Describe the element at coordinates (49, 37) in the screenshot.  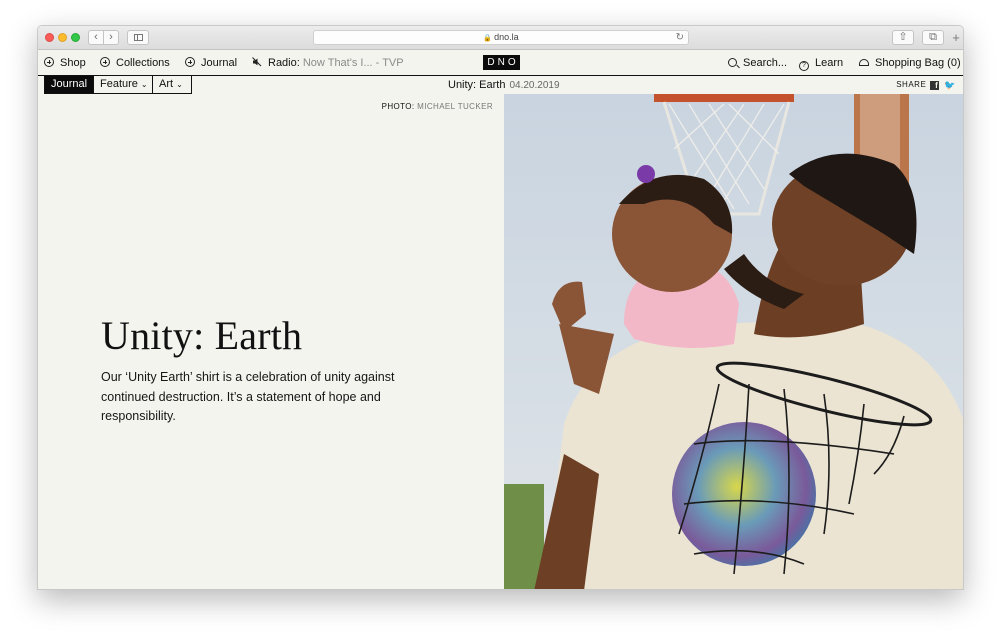
I see `close-window-button` at that location.